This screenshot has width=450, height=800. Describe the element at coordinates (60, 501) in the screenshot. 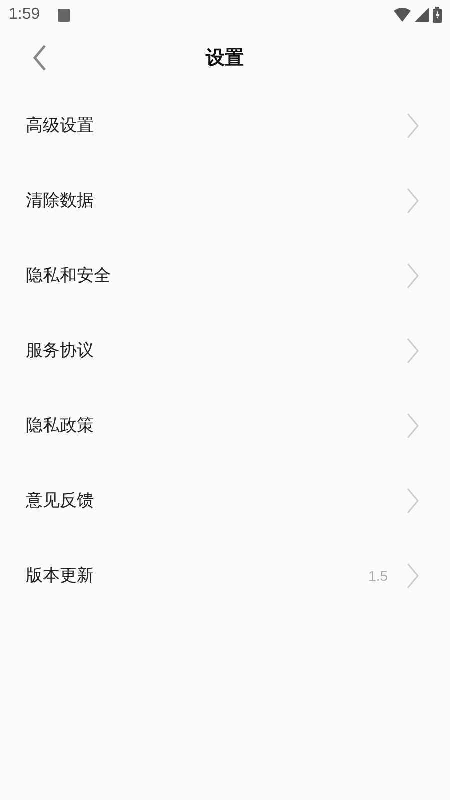

I see `row-label: 意见反馈` at that location.